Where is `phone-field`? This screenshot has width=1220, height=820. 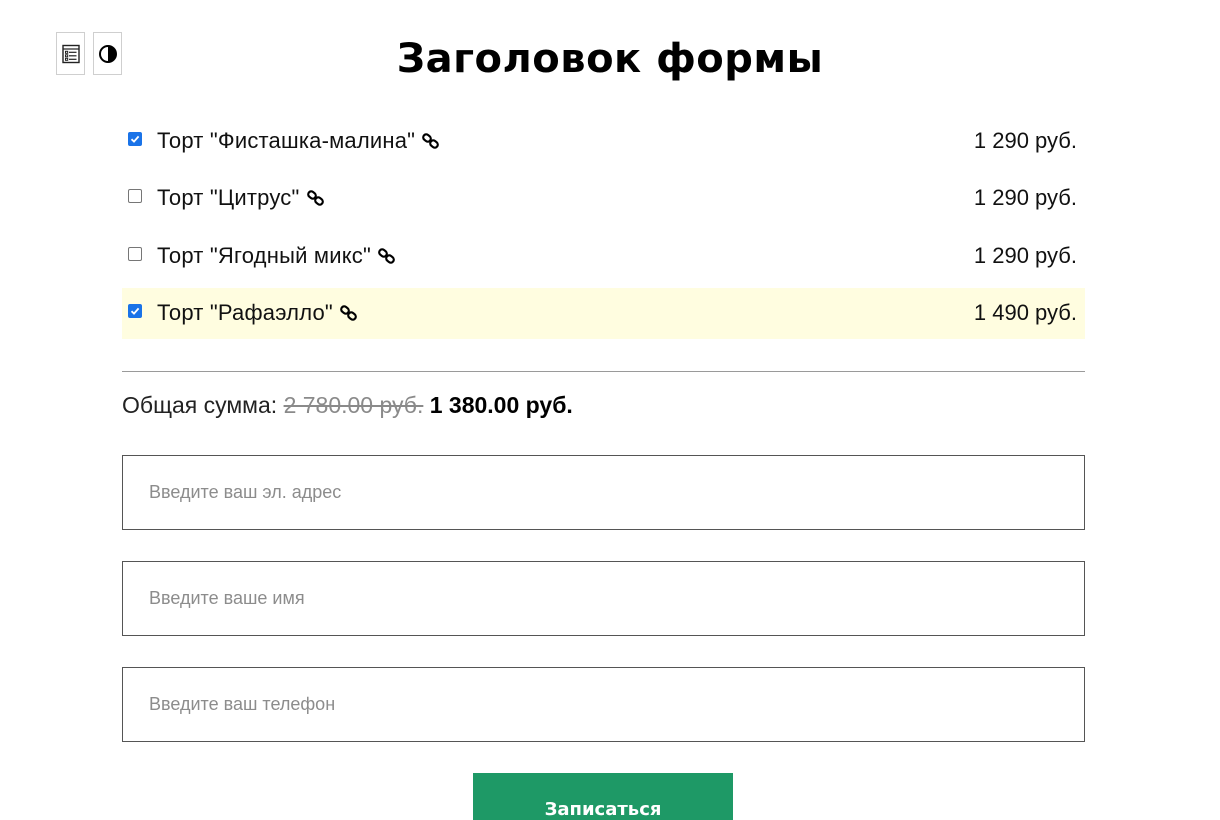
phone-field is located at coordinates (603, 704).